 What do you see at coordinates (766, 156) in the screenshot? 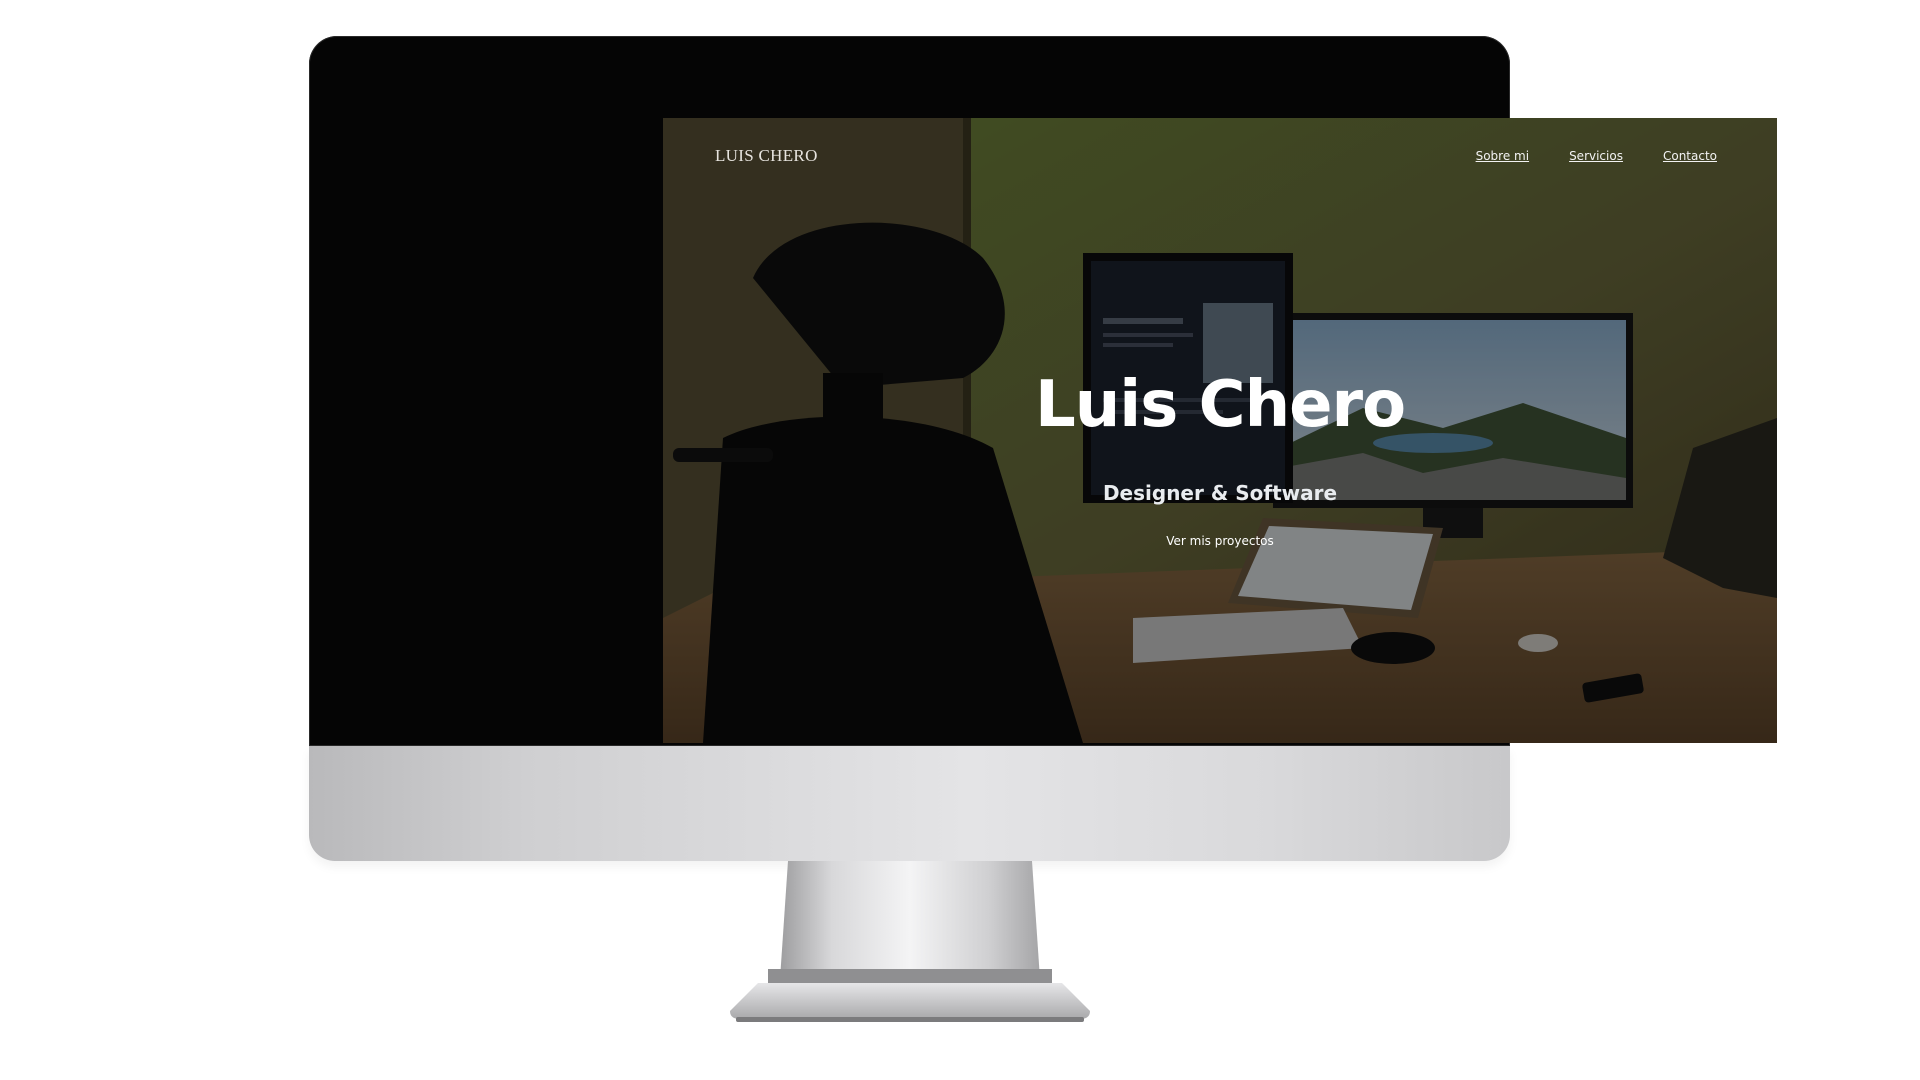
I see `site-logo: LUIS CHERO` at bounding box center [766, 156].